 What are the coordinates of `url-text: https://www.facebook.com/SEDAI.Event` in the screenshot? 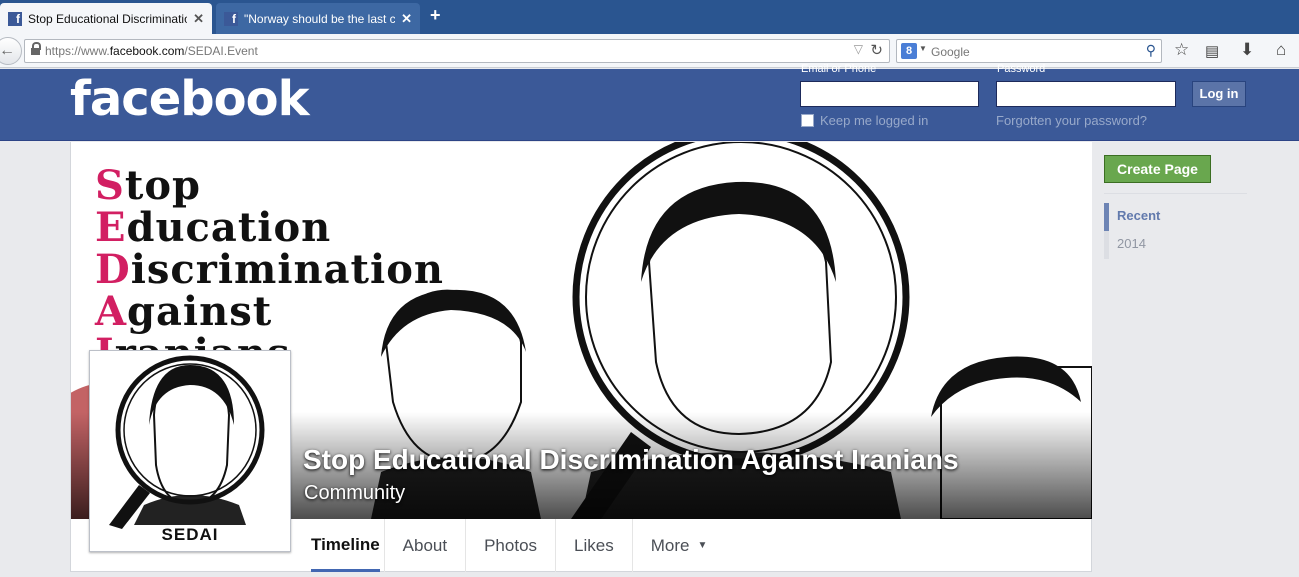 It's located at (151, 51).